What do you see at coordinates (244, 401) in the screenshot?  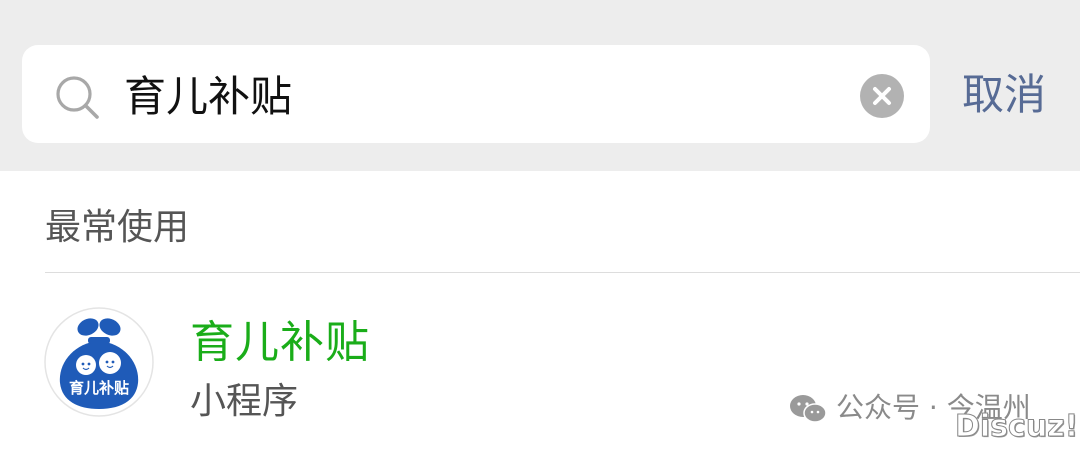 I see `app-type: 小程序` at bounding box center [244, 401].